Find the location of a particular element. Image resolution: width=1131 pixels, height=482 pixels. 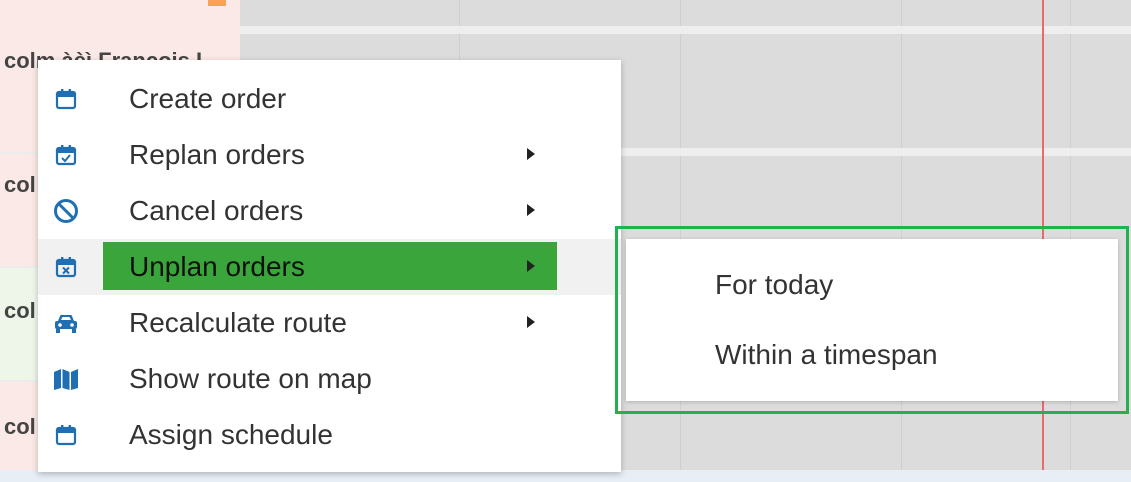

menu-item-label: Recalculate route is located at coordinates (238, 322).